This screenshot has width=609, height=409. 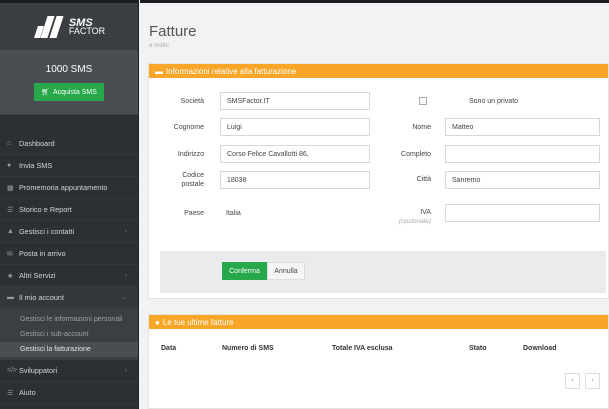 What do you see at coordinates (295, 180) in the screenshot?
I see `codice-postale-input: 18038` at bounding box center [295, 180].